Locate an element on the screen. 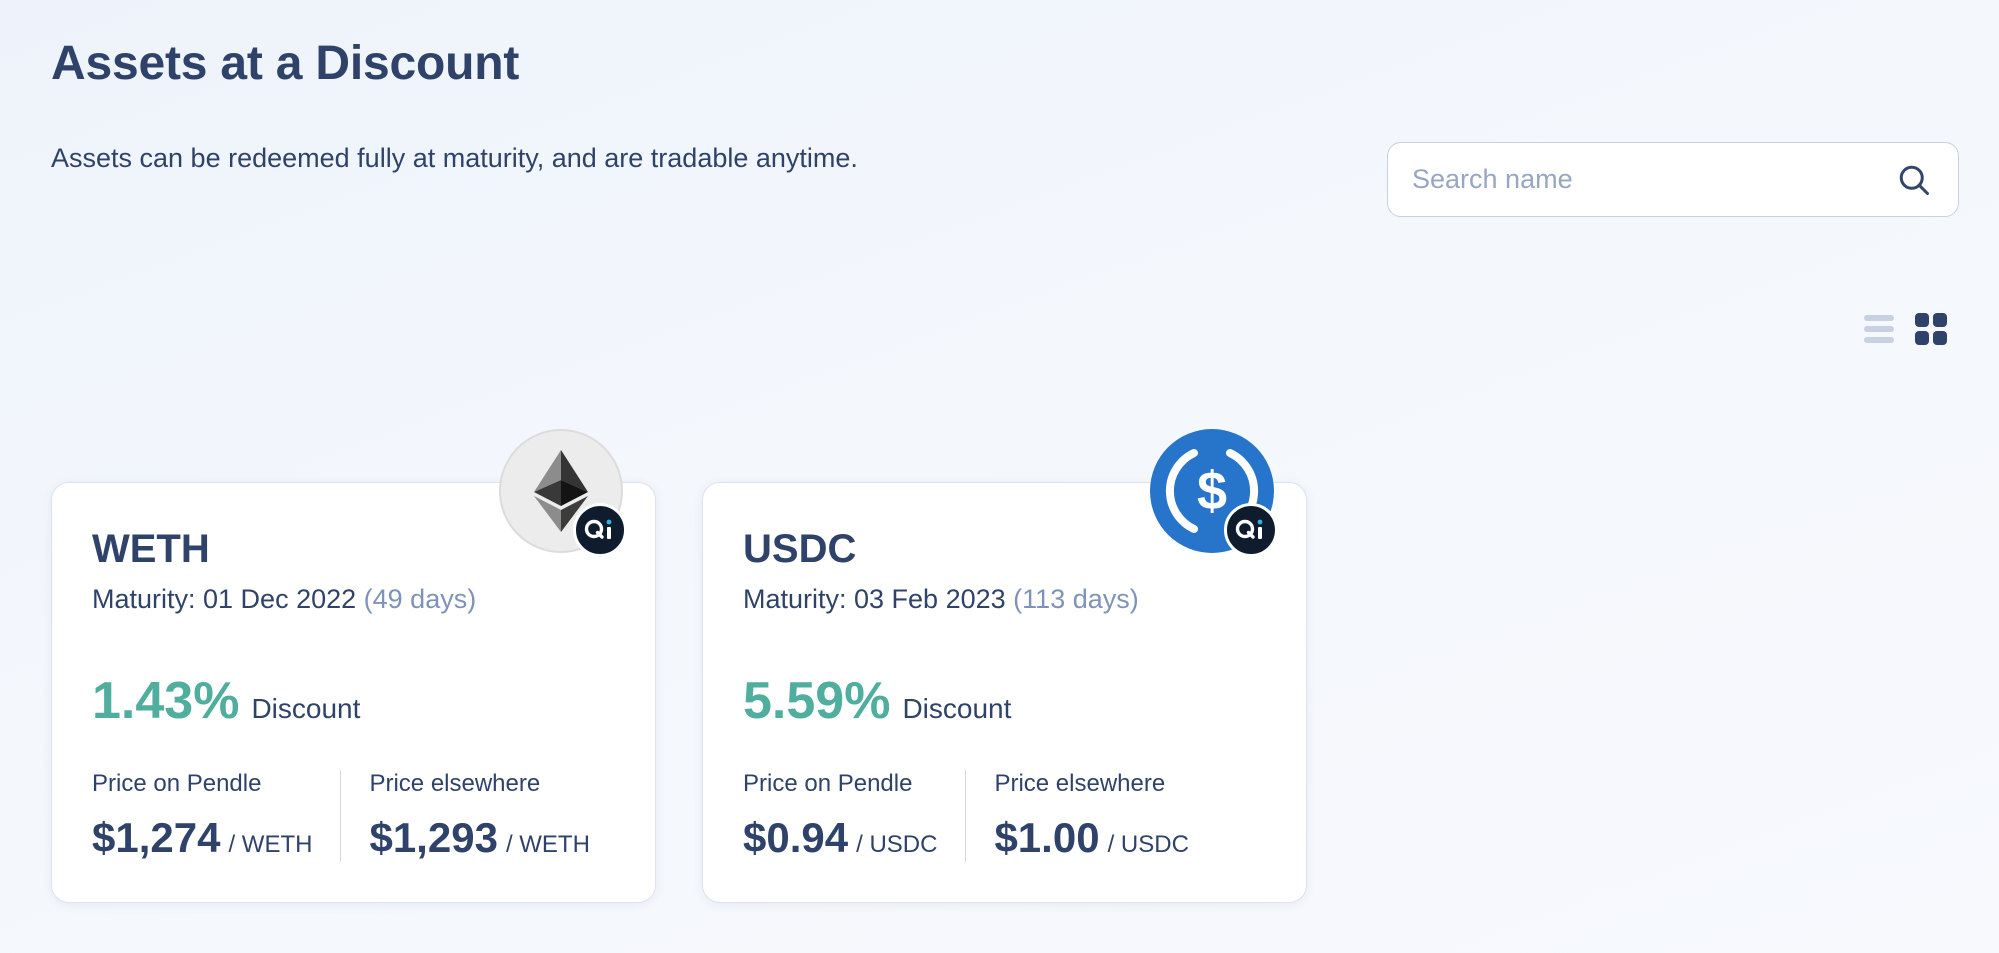  token-logo is located at coordinates (563, 493).